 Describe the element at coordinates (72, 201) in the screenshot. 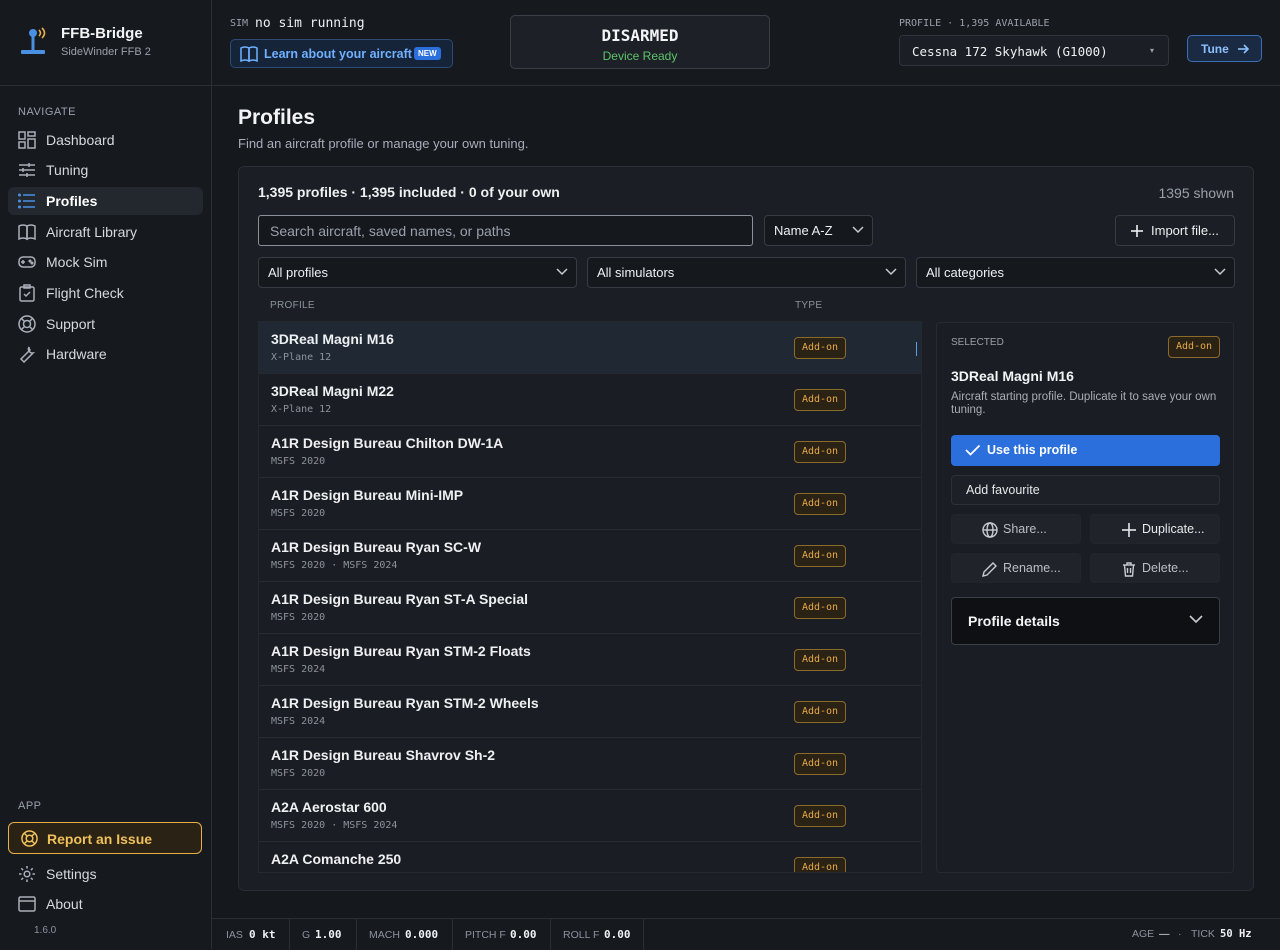

I see `sidebar-item-label: Profiles` at that location.